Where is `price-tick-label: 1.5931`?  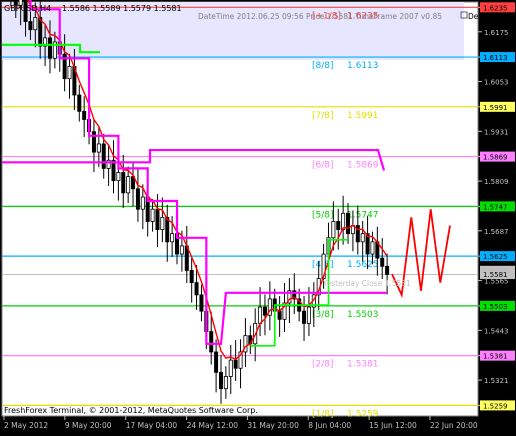
price-tick-label: 1.5931 is located at coordinates (496, 132).